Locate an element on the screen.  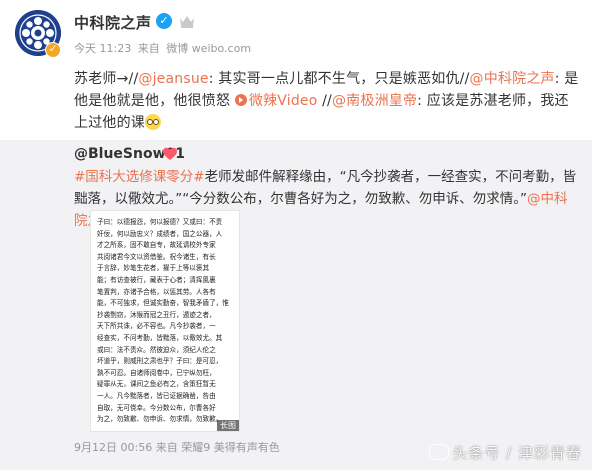
video-link: 微辣Video is located at coordinates (276, 101).